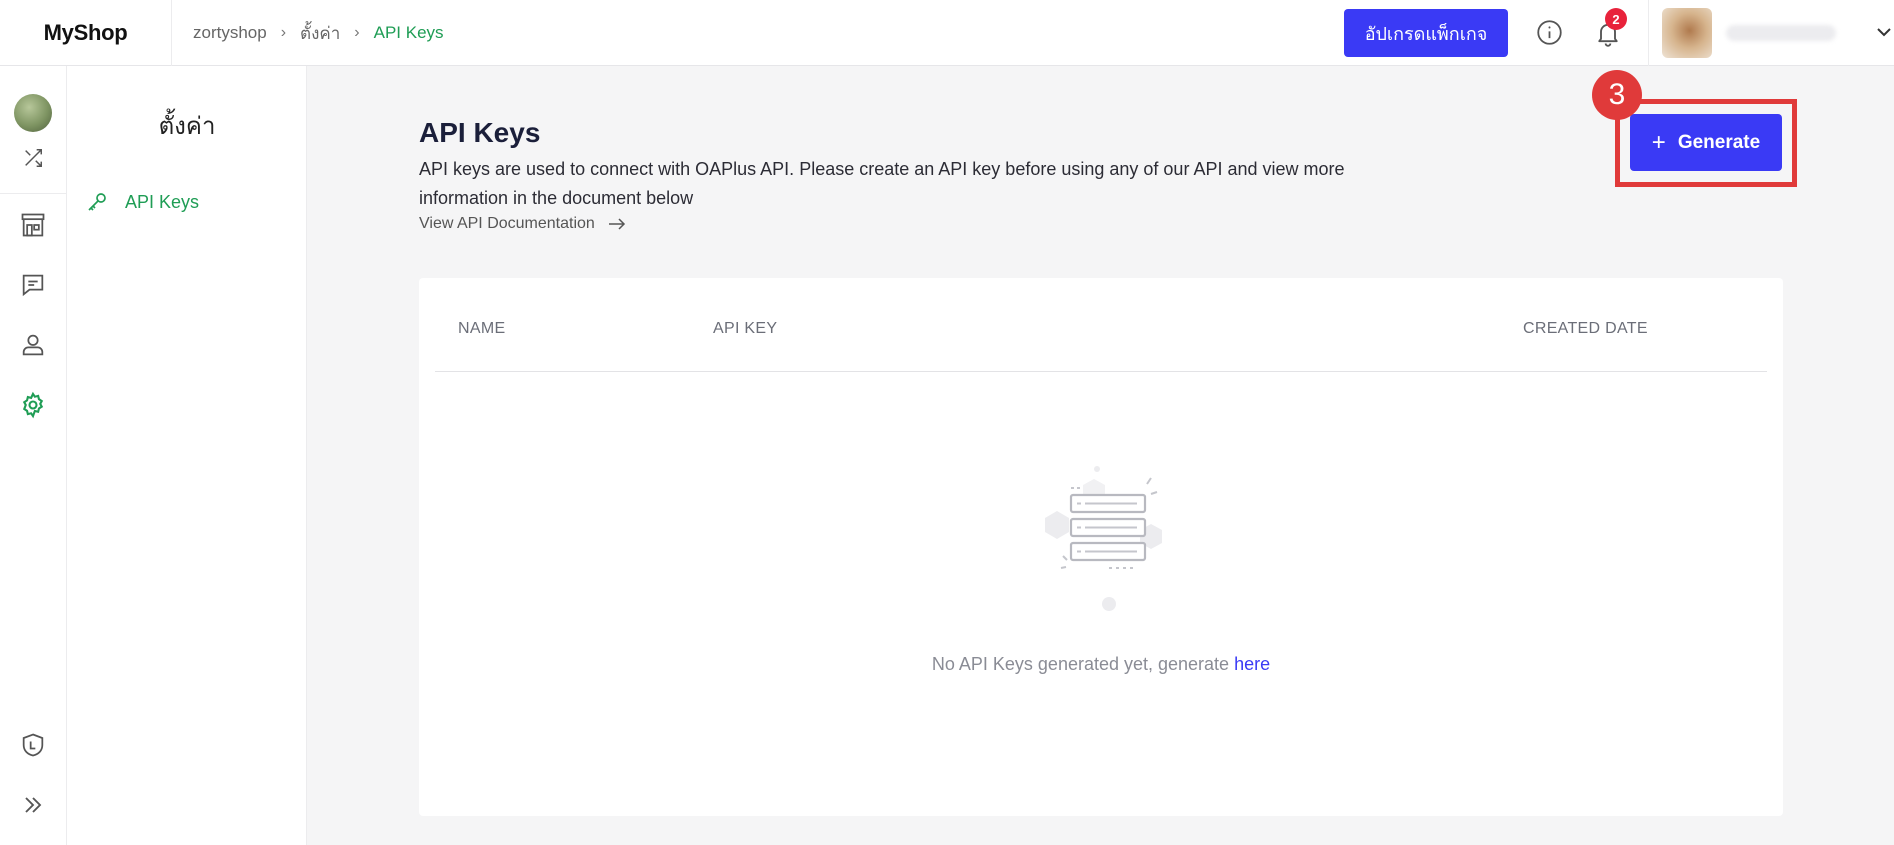  I want to click on settings-item-label: API Keys, so click(162, 201).